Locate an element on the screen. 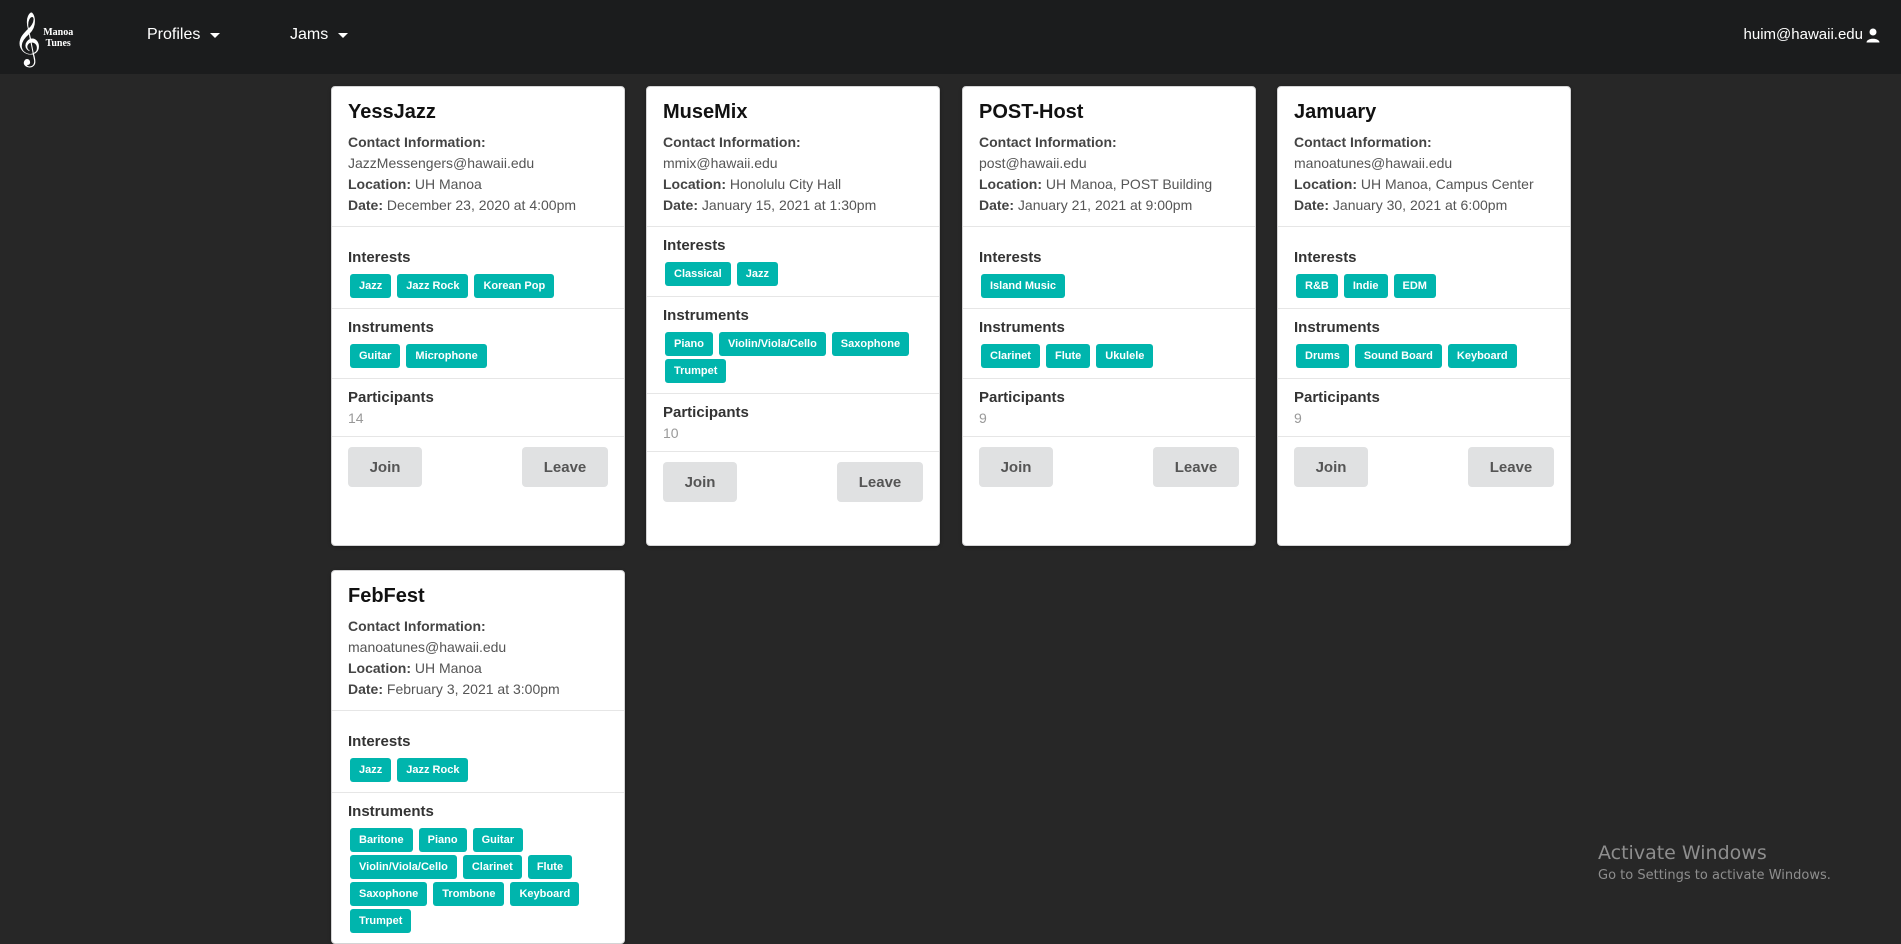 Image resolution: width=1901 pixels, height=944 pixels. jam-name: Jamuary is located at coordinates (1335, 112).